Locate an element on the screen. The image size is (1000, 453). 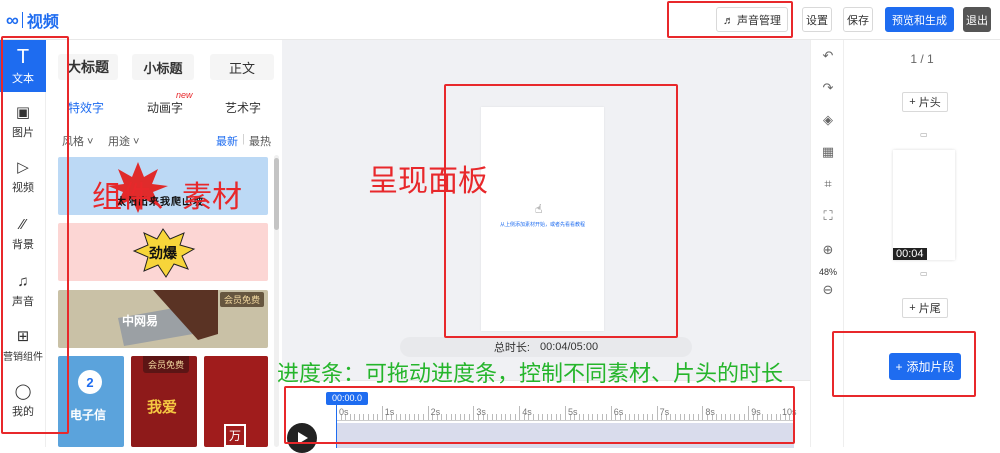
nav-item-text: T 文本 is located at coordinates (23, 66).